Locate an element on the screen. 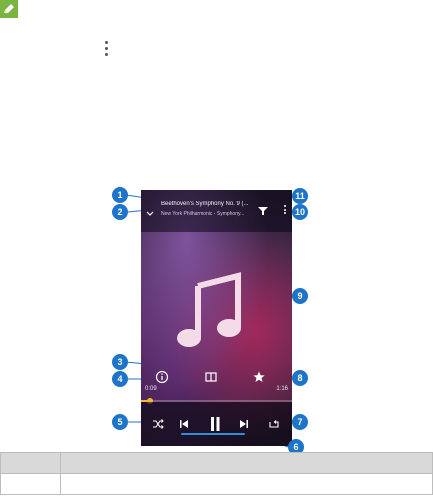 This screenshot has height=499, width=433. callout-7: 7 is located at coordinates (300, 422).